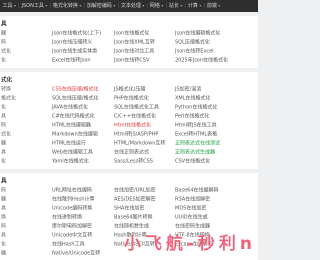 This screenshot has height=260, width=320. Describe the element at coordinates (81, 208) in the screenshot. I see `tool-link: Unicode编码转换` at that location.